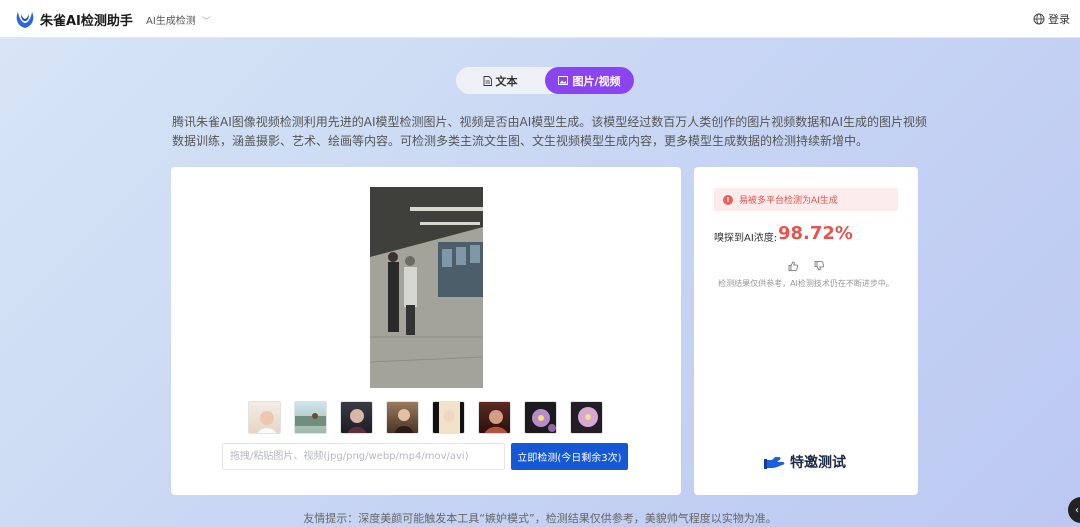 The image size is (1080, 527). I want to click on mode-tabs: 文本 图片/视频, so click(545, 80).